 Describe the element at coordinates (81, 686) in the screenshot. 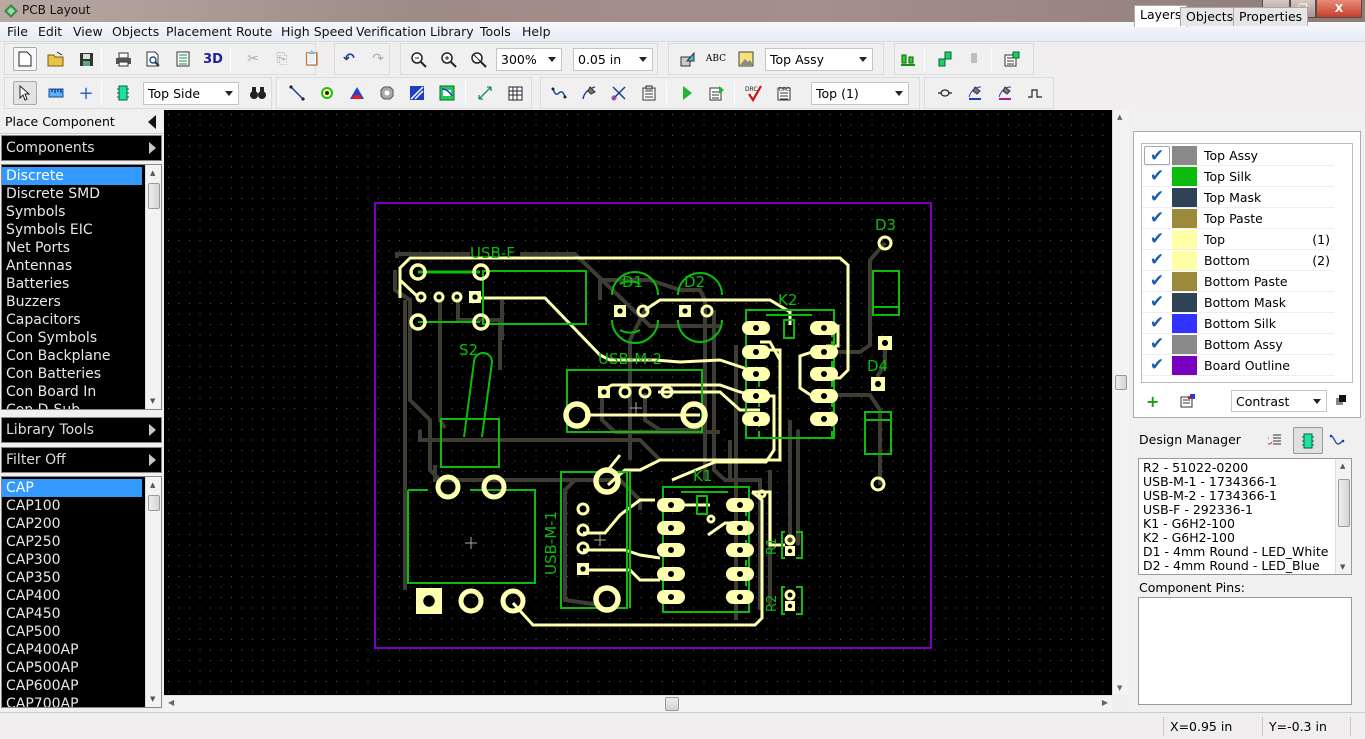

I see `part-item: CAP600AP` at that location.